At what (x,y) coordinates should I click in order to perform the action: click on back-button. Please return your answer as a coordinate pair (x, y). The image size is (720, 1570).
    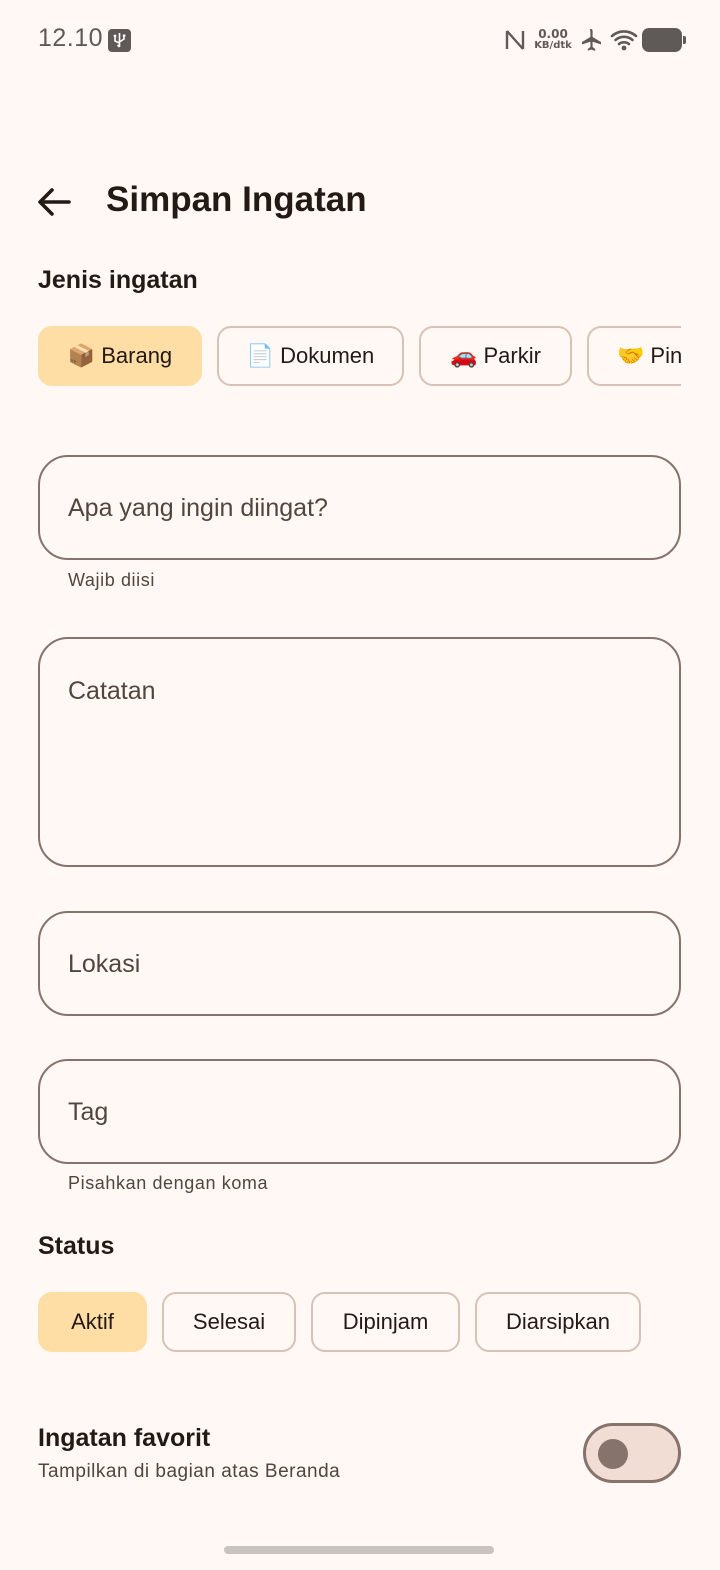
    Looking at the image, I should click on (54, 202).